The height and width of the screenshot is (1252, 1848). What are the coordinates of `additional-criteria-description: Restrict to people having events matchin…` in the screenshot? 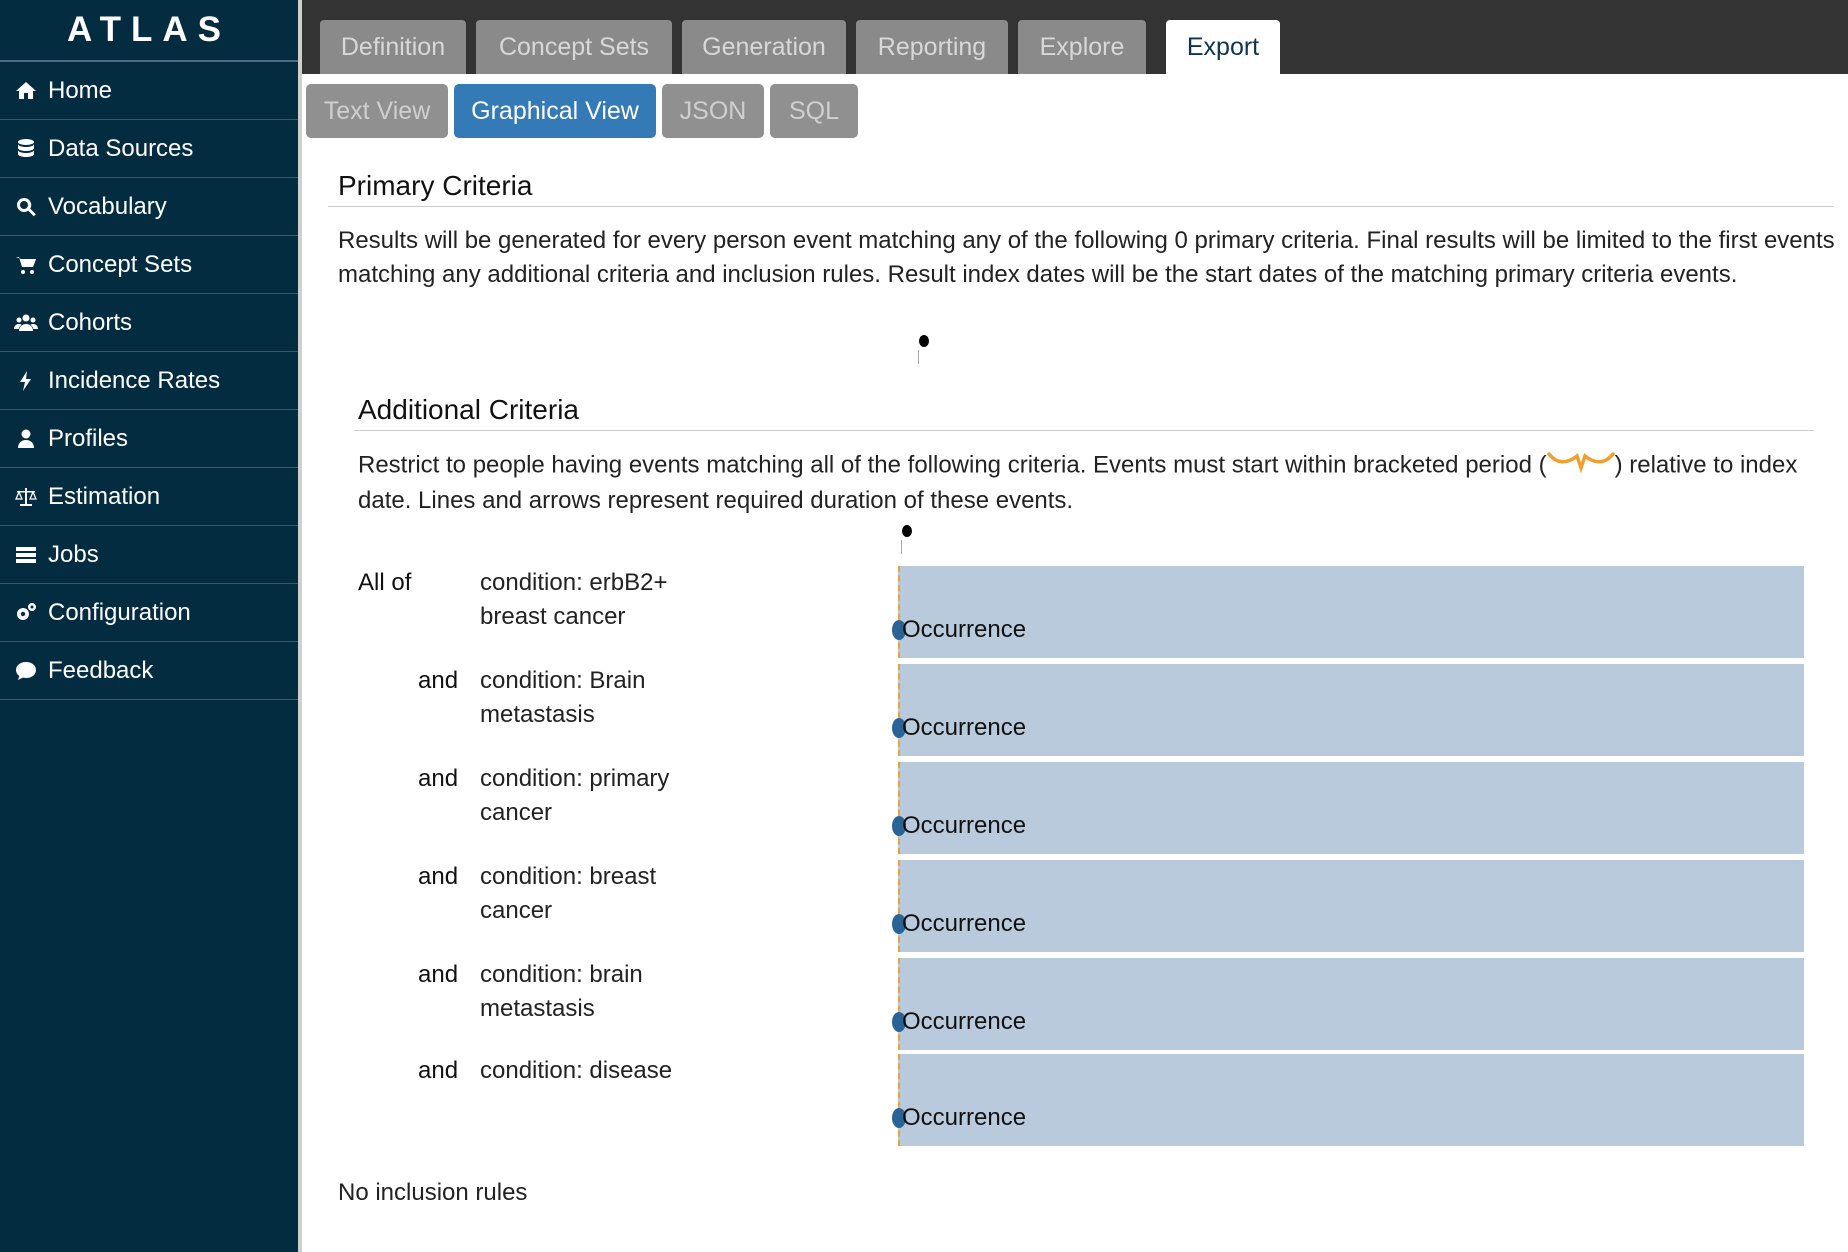 It's located at (1093, 483).